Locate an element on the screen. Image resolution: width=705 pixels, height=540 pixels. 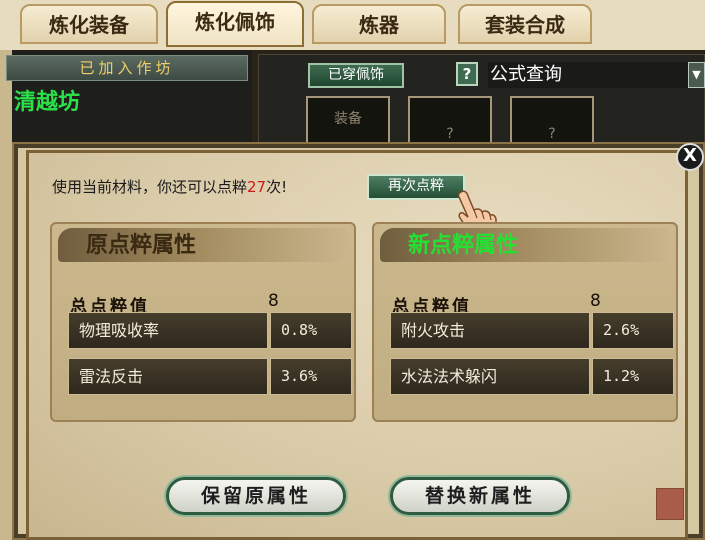
seal-stamp-icon is located at coordinates (670, 504).